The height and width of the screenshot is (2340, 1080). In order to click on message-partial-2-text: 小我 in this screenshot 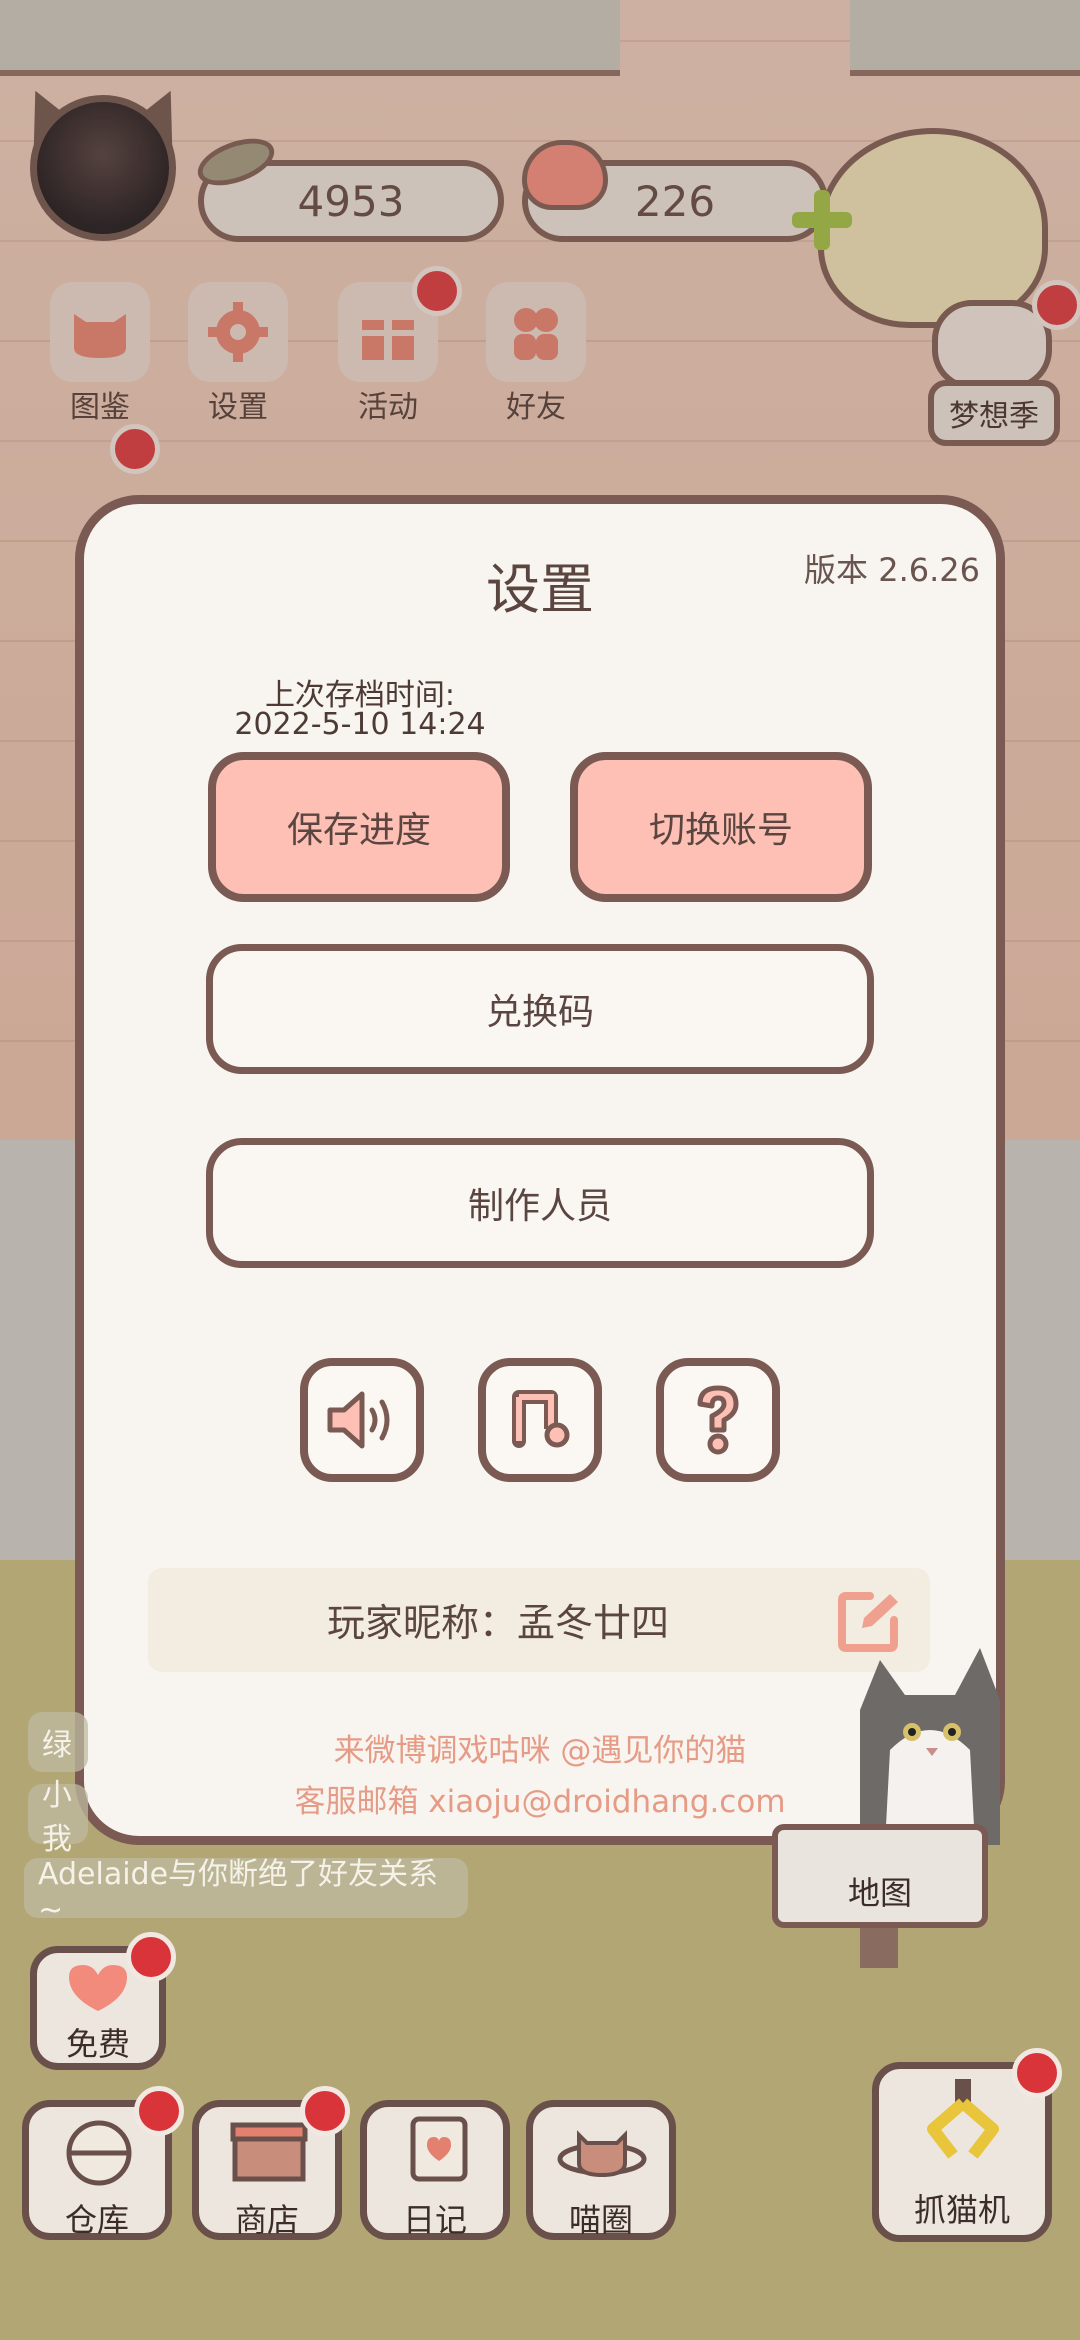, I will do `click(57, 1817)`.